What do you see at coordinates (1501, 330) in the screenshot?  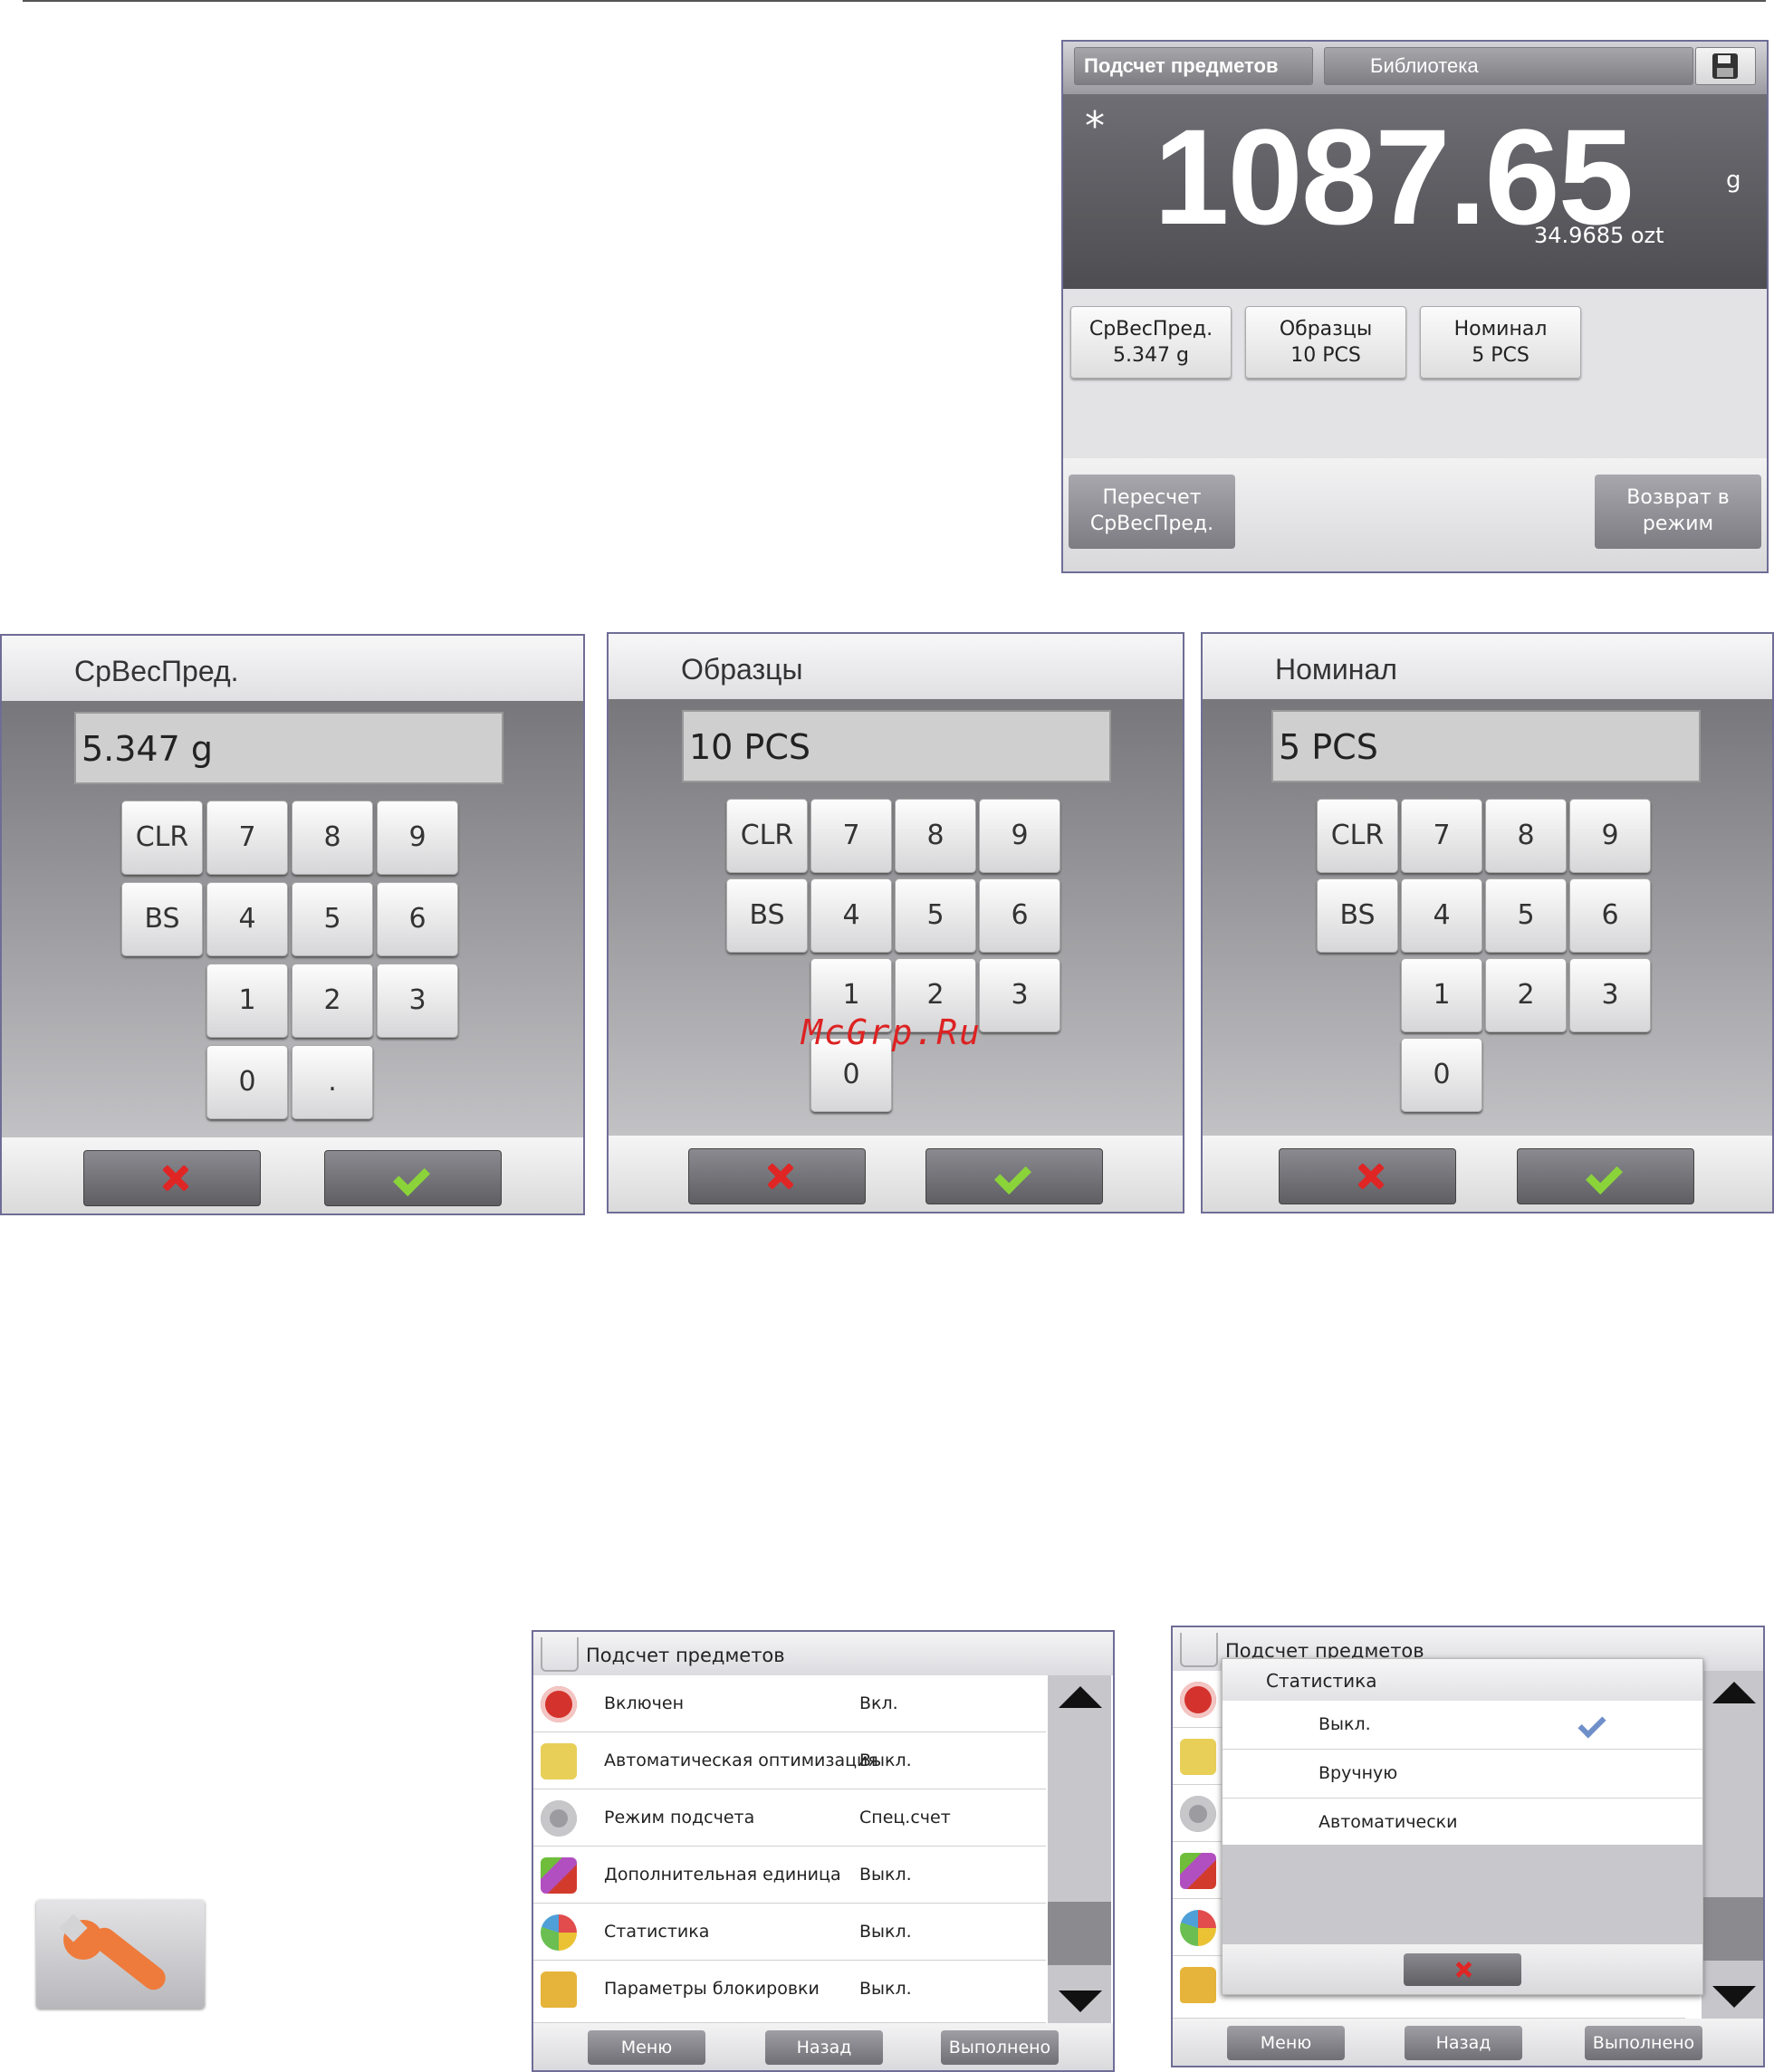 I see `target-label: Номинал` at bounding box center [1501, 330].